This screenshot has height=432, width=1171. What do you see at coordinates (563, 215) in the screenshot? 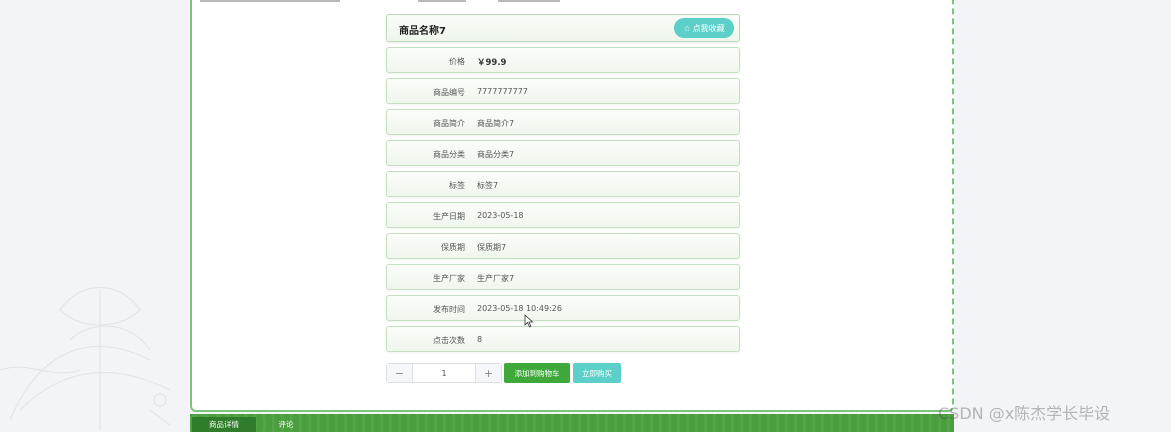
I see `detail-row-production-date: 生产日期 2023-05-18` at bounding box center [563, 215].